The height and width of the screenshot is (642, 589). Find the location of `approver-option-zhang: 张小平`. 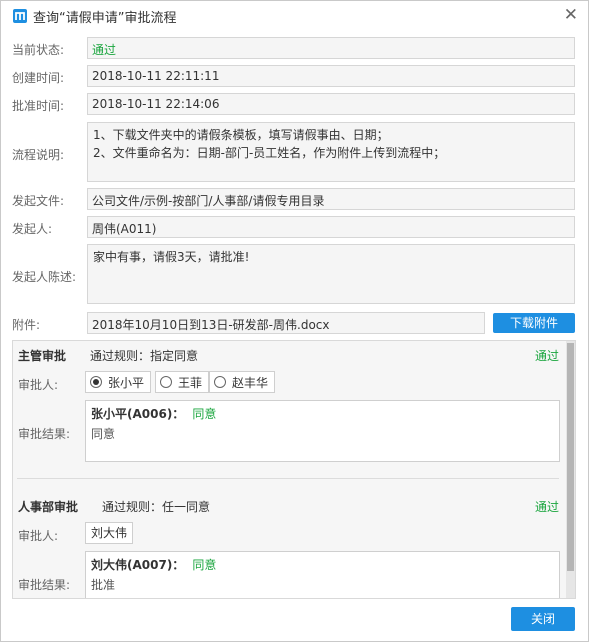

approver-option-zhang: 张小平 is located at coordinates (118, 382).